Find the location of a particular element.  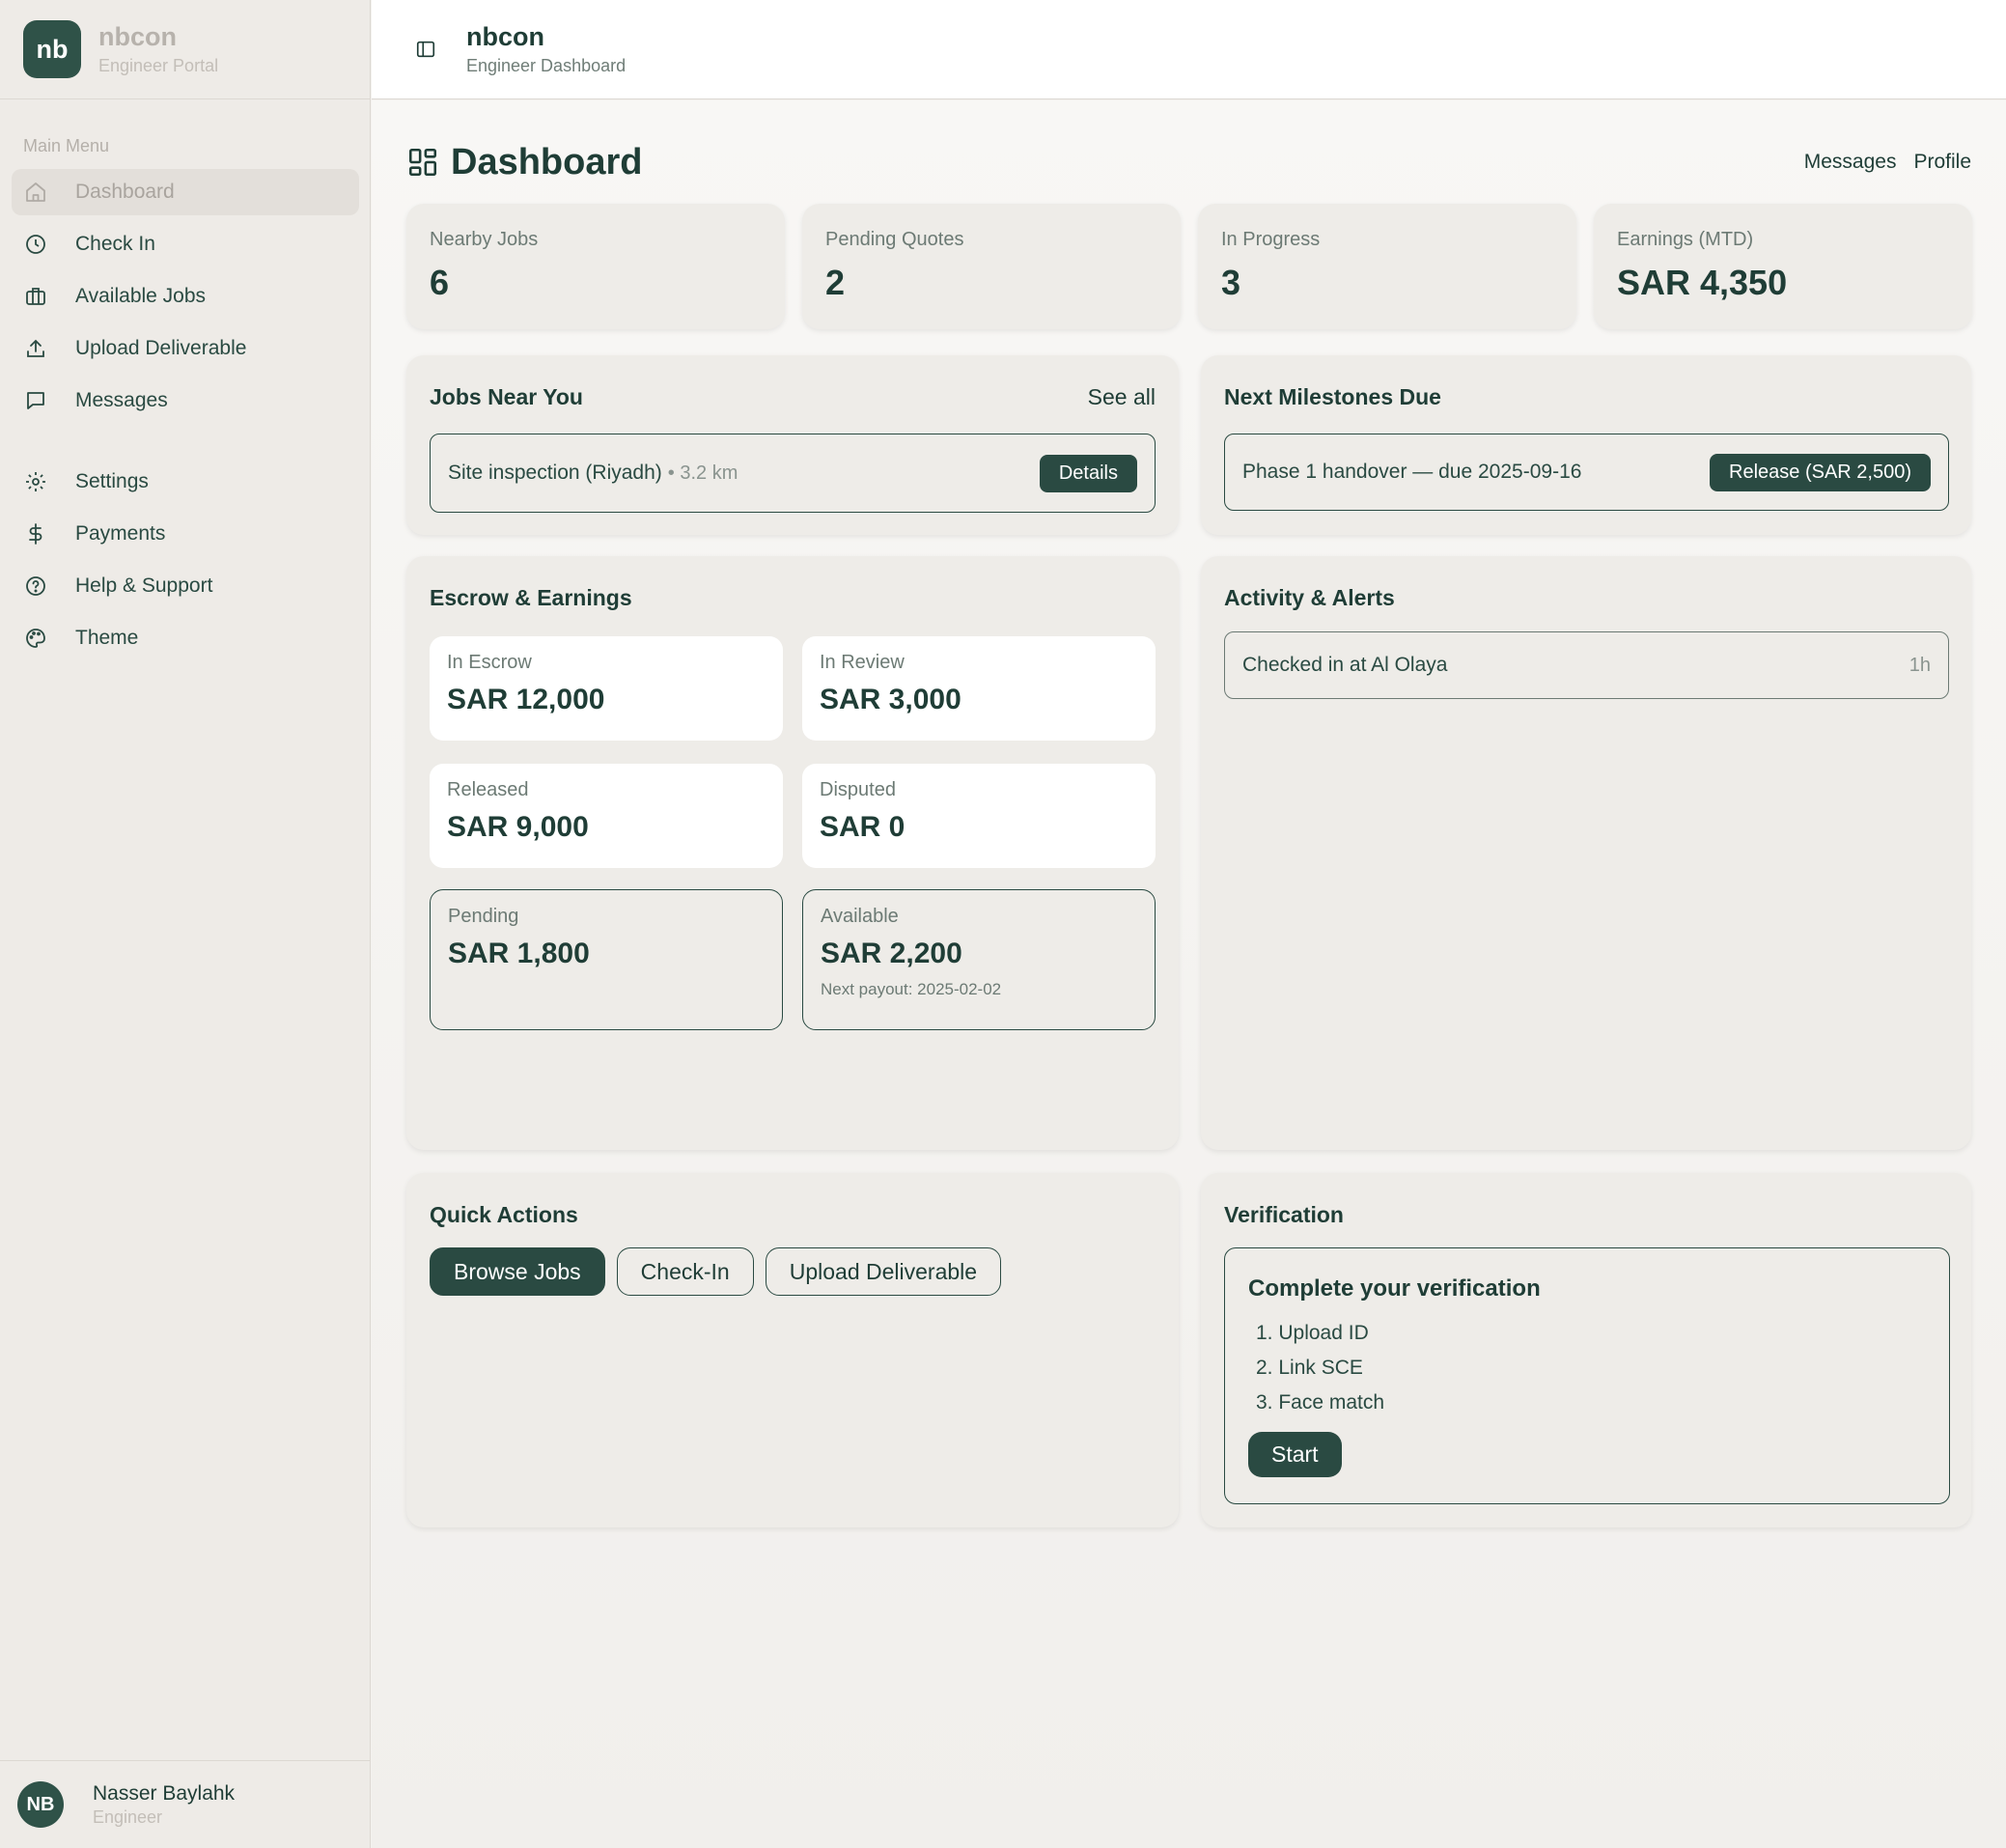

money-value: SAR 12,000 is located at coordinates (526, 700).